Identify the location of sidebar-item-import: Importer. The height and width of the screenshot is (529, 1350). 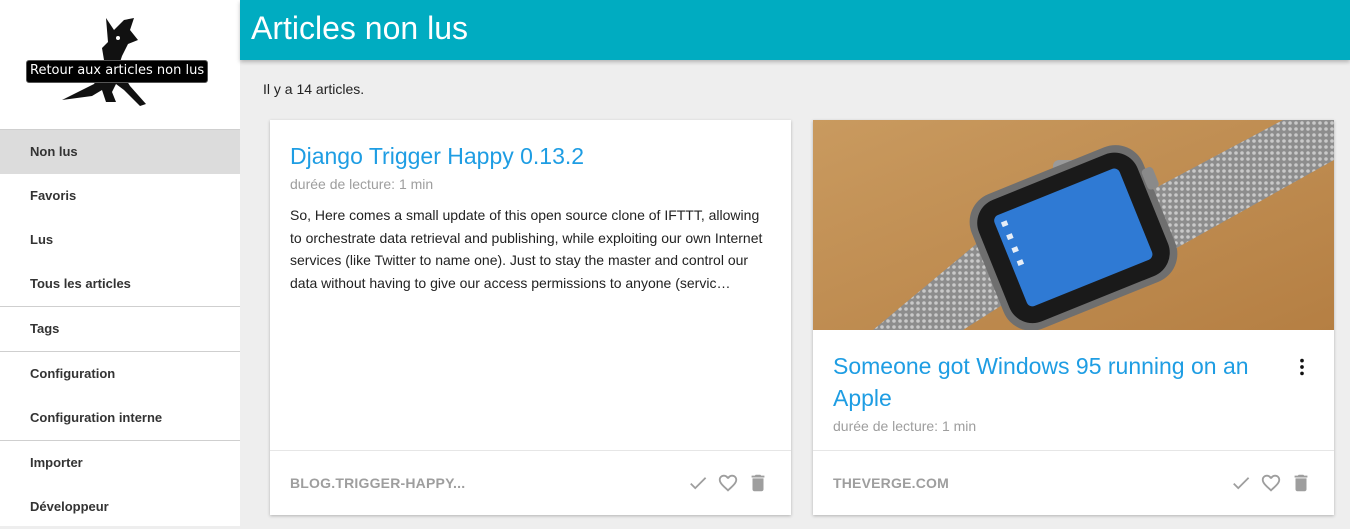
(120, 463).